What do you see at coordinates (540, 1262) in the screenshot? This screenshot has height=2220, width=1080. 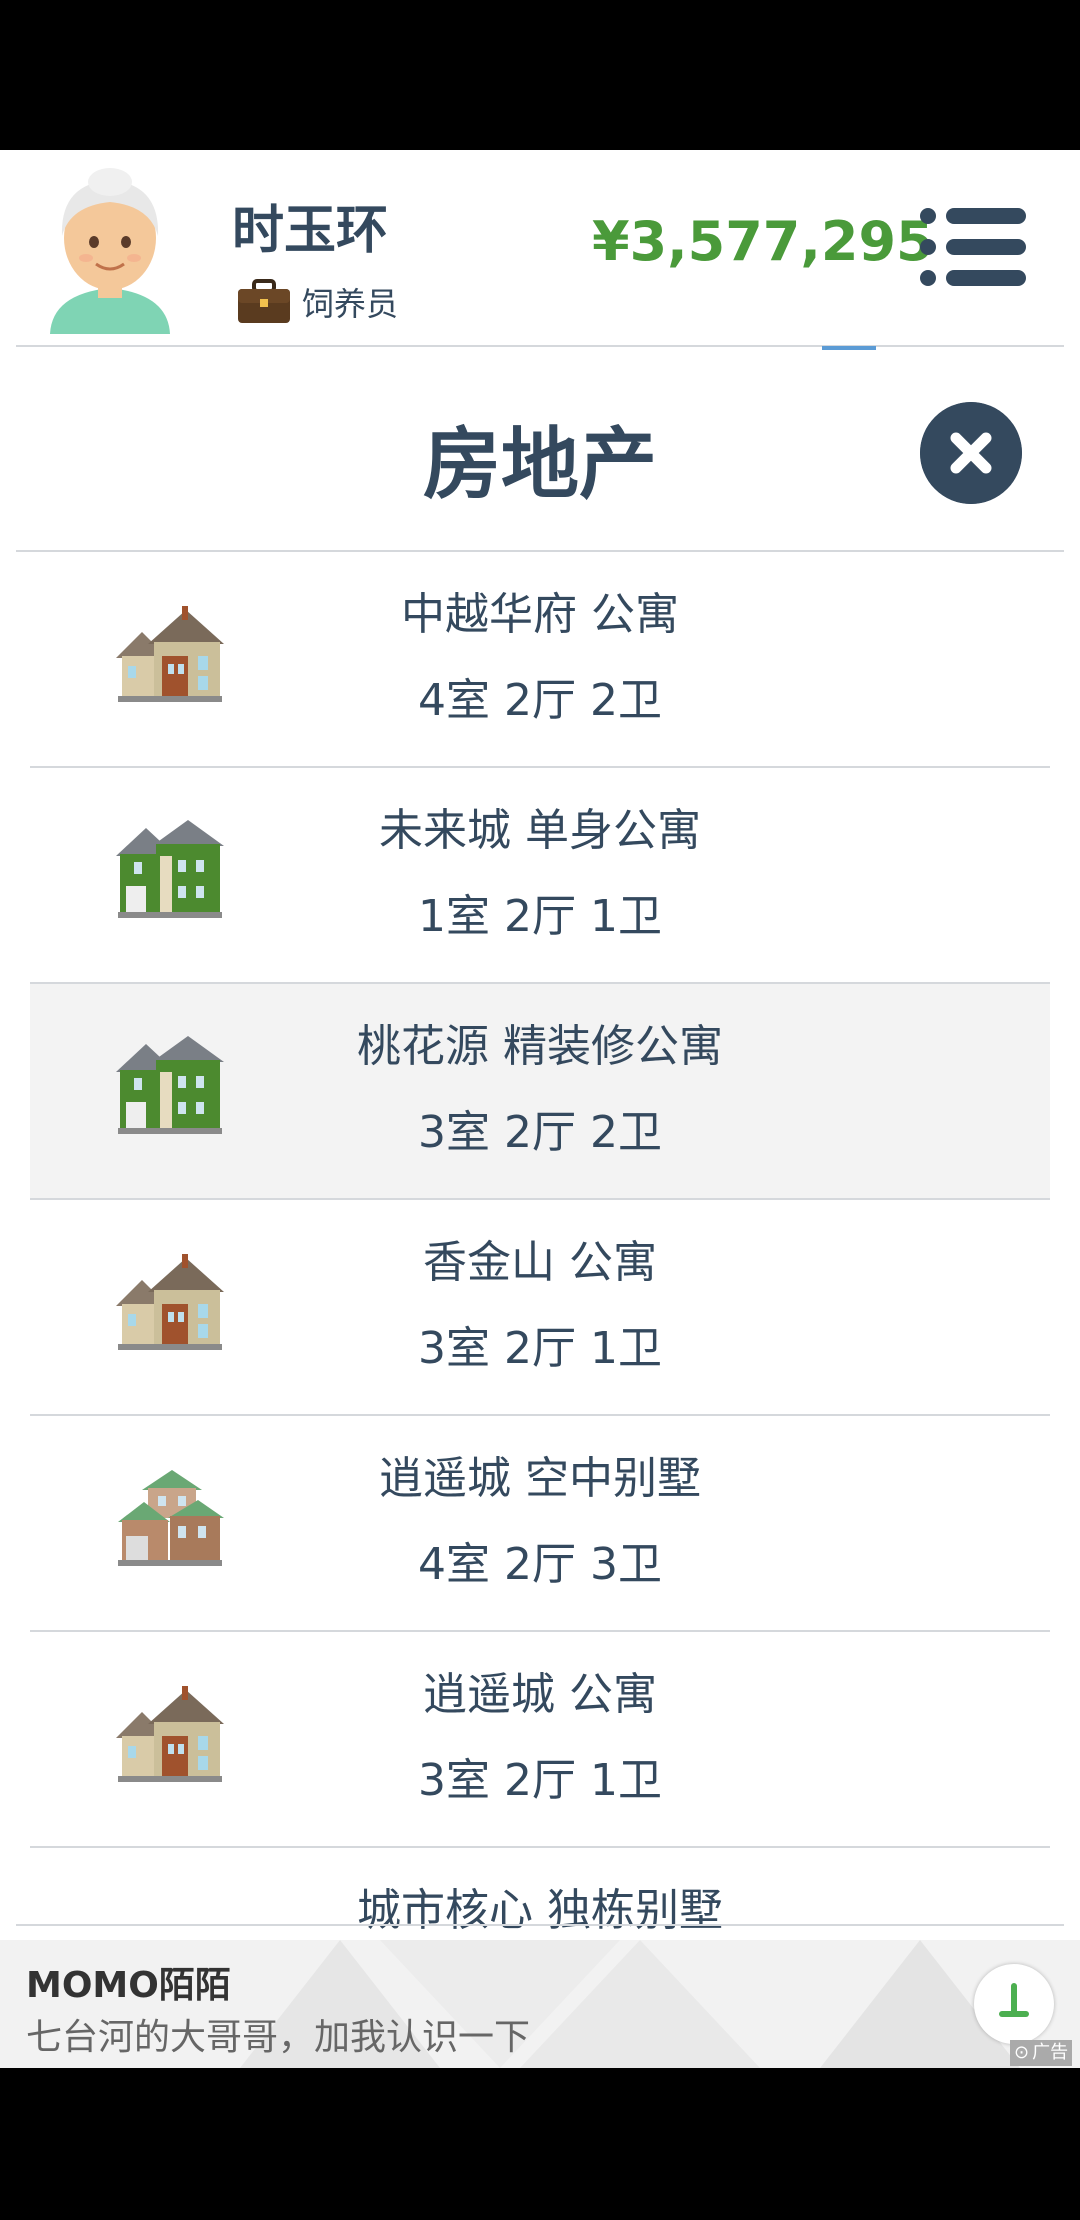 I see `property-name: 香金山 公寓` at bounding box center [540, 1262].